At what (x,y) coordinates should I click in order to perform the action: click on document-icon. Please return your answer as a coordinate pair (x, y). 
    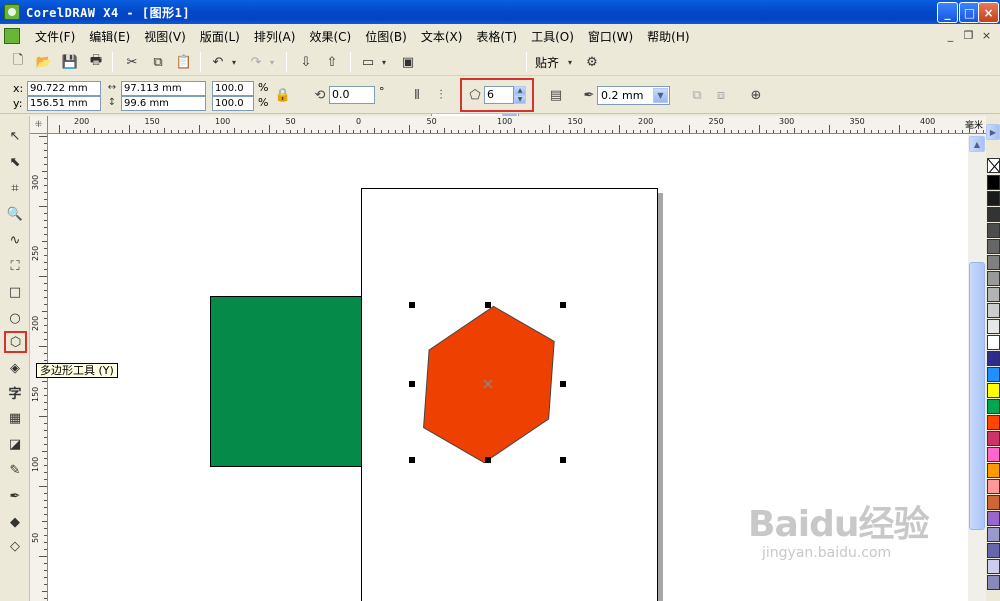
    Looking at the image, I should click on (12, 36).